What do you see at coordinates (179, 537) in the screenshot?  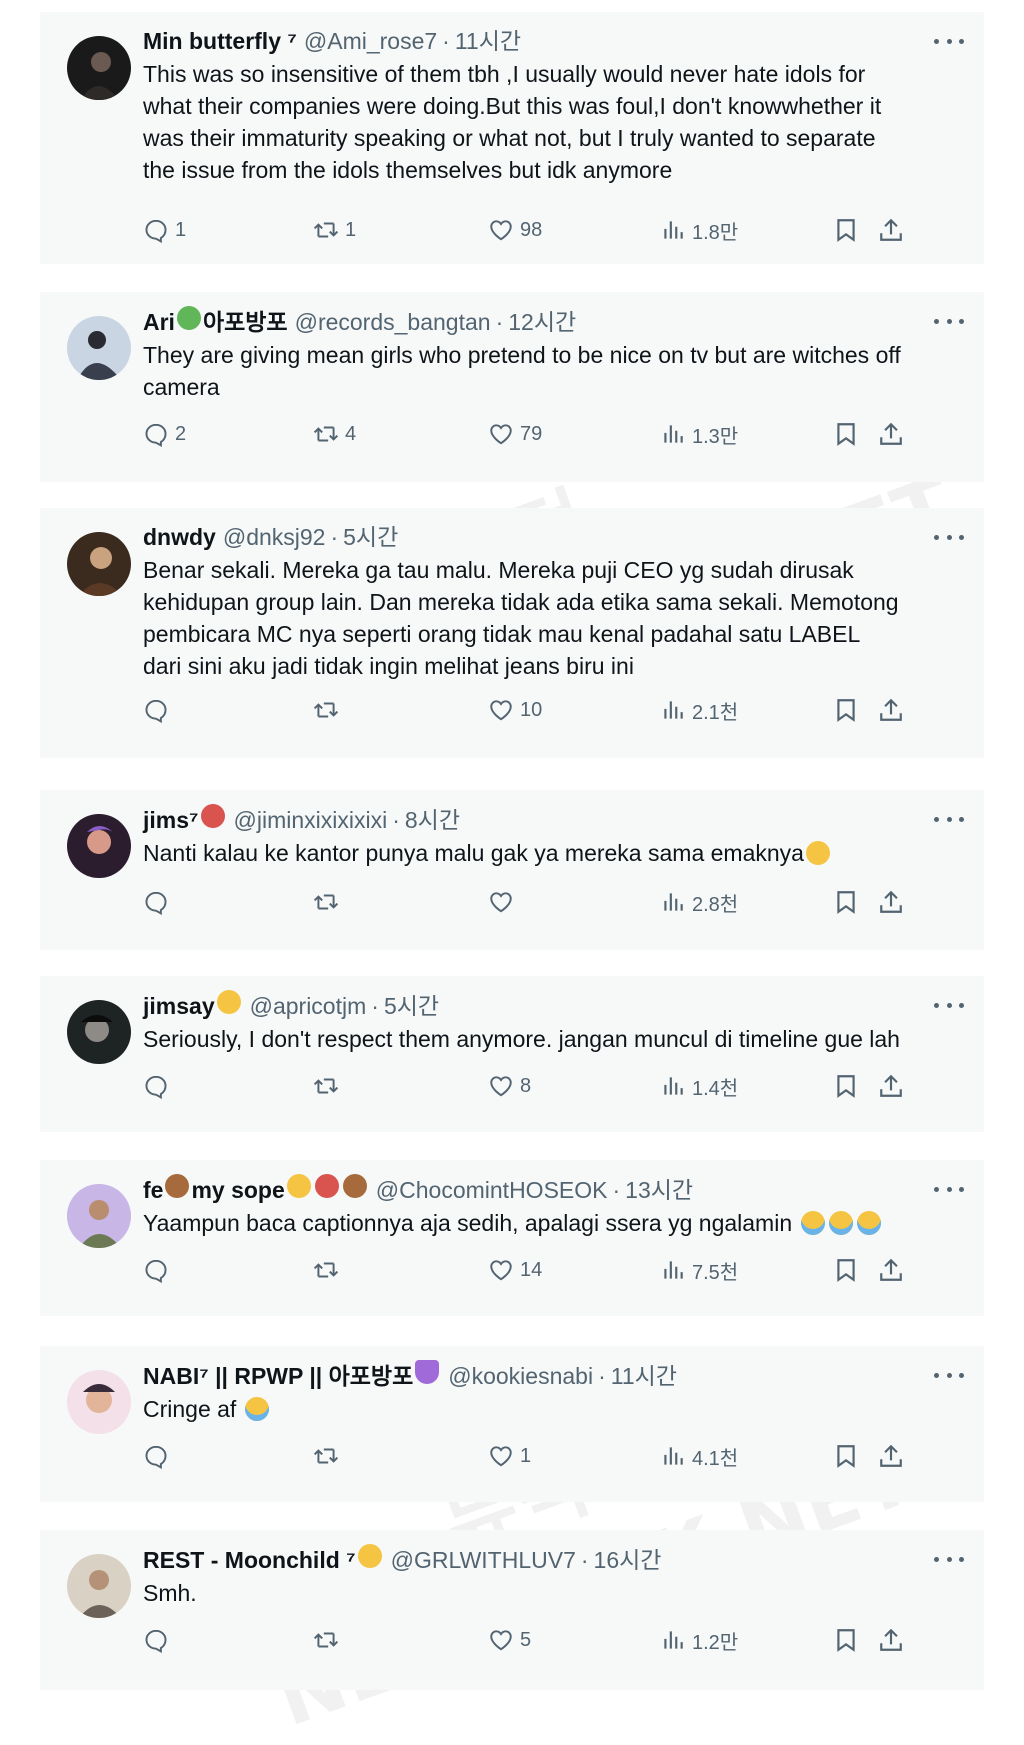 I see `display-name: dnwdy` at bounding box center [179, 537].